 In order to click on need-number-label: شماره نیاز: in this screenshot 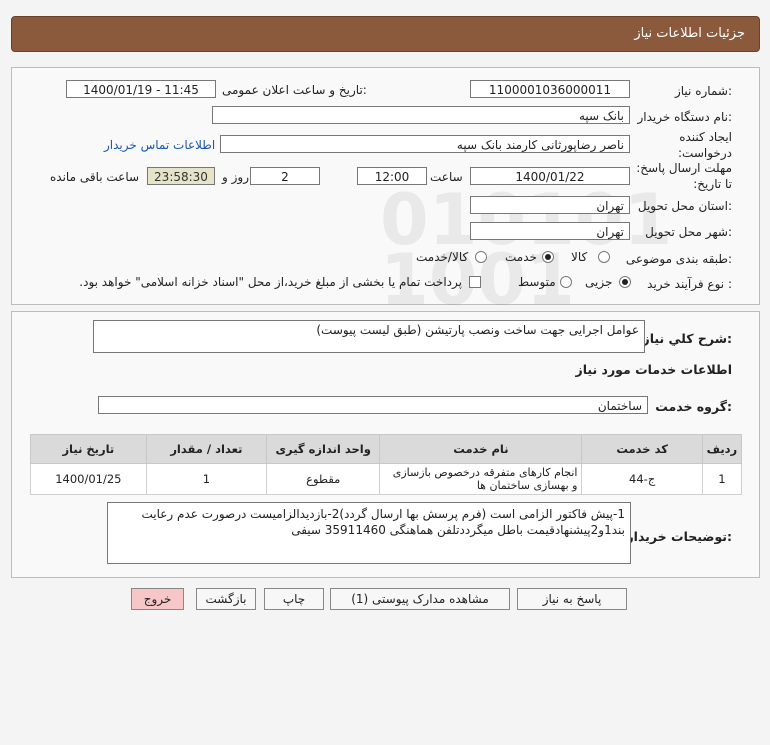, I will do `click(703, 91)`.